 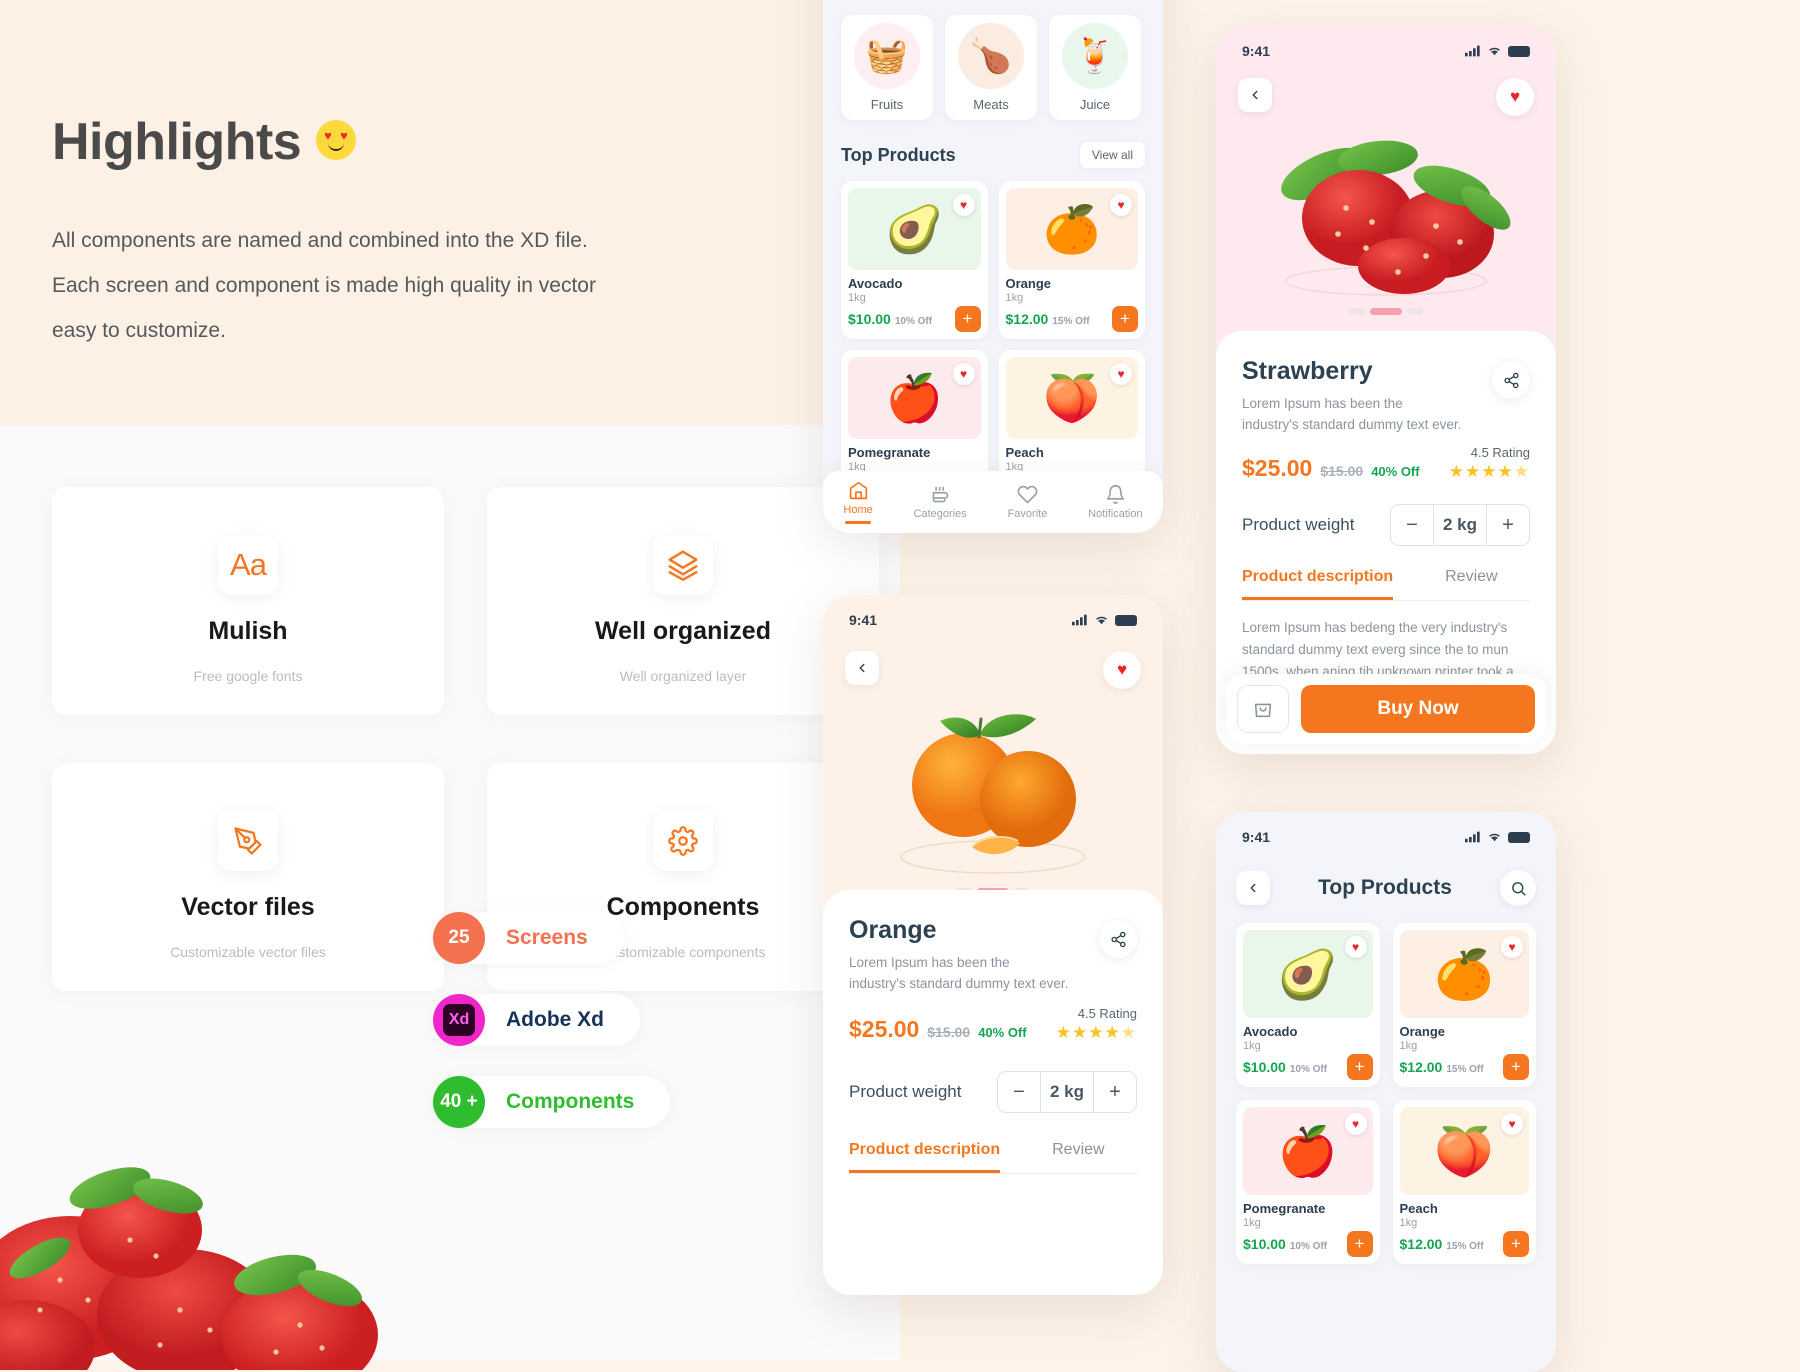 I want to click on orange-icon: 🍊, so click(x=1072, y=228).